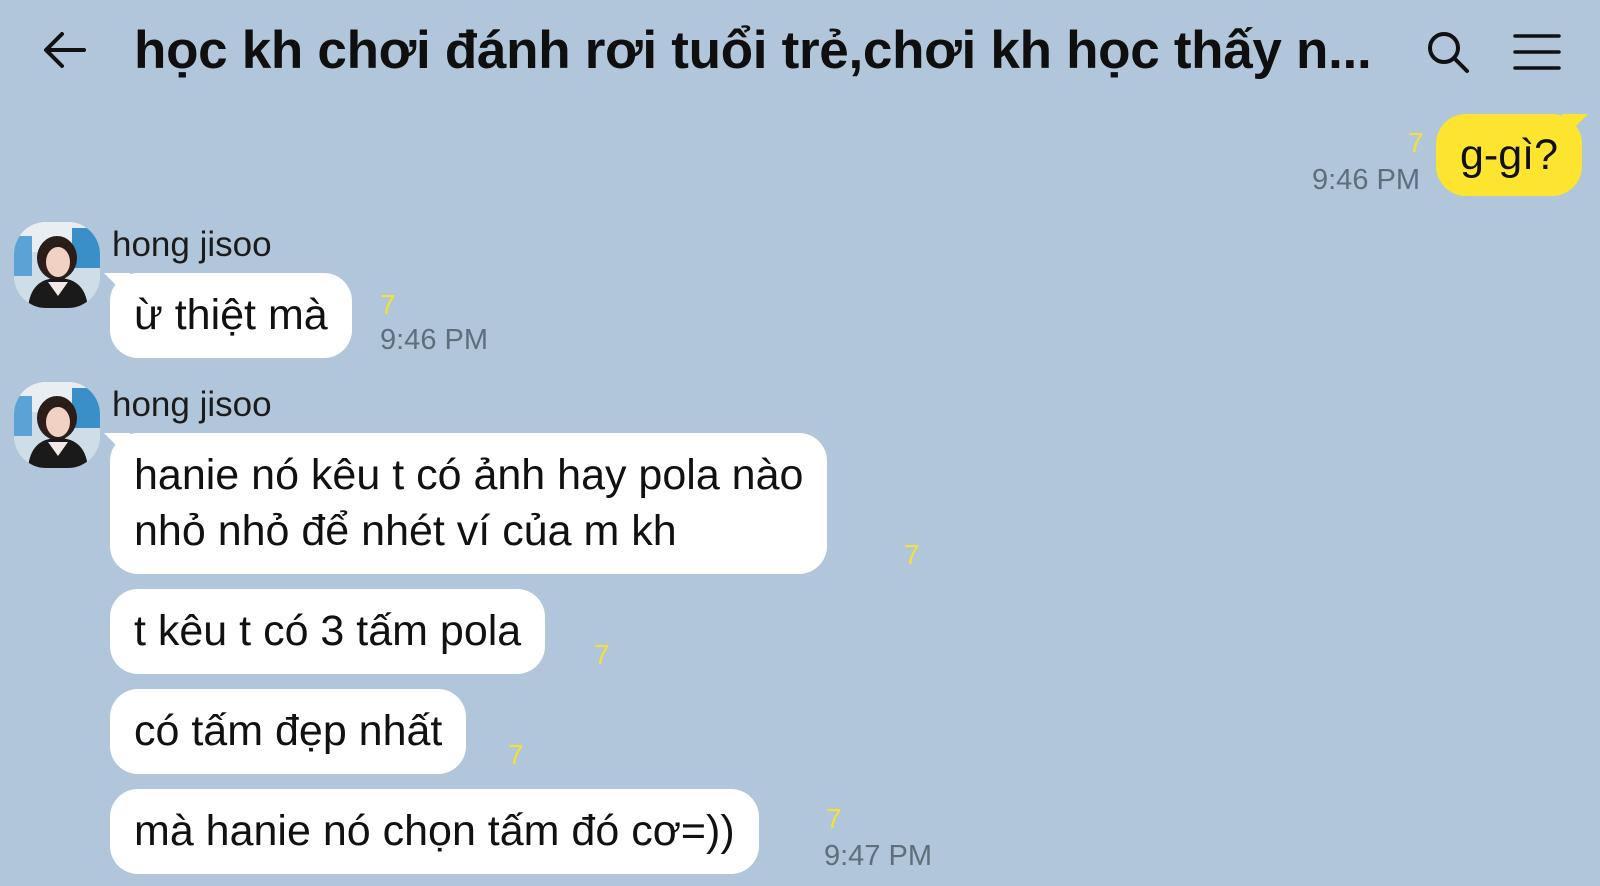 Image resolution: width=1600 pixels, height=886 pixels. Describe the element at coordinates (878, 856) in the screenshot. I see `message-time: 9:47 PM` at that location.